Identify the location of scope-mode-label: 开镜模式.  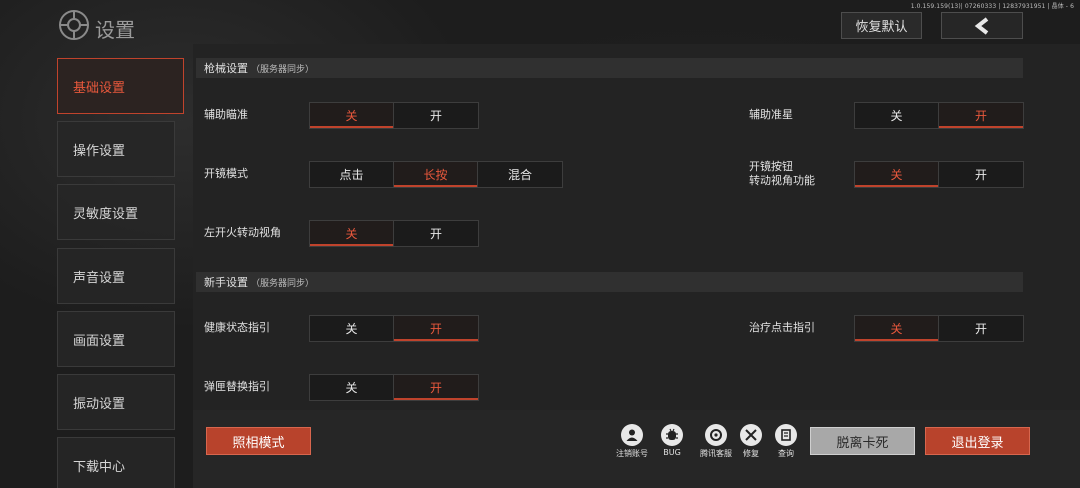
(226, 173).